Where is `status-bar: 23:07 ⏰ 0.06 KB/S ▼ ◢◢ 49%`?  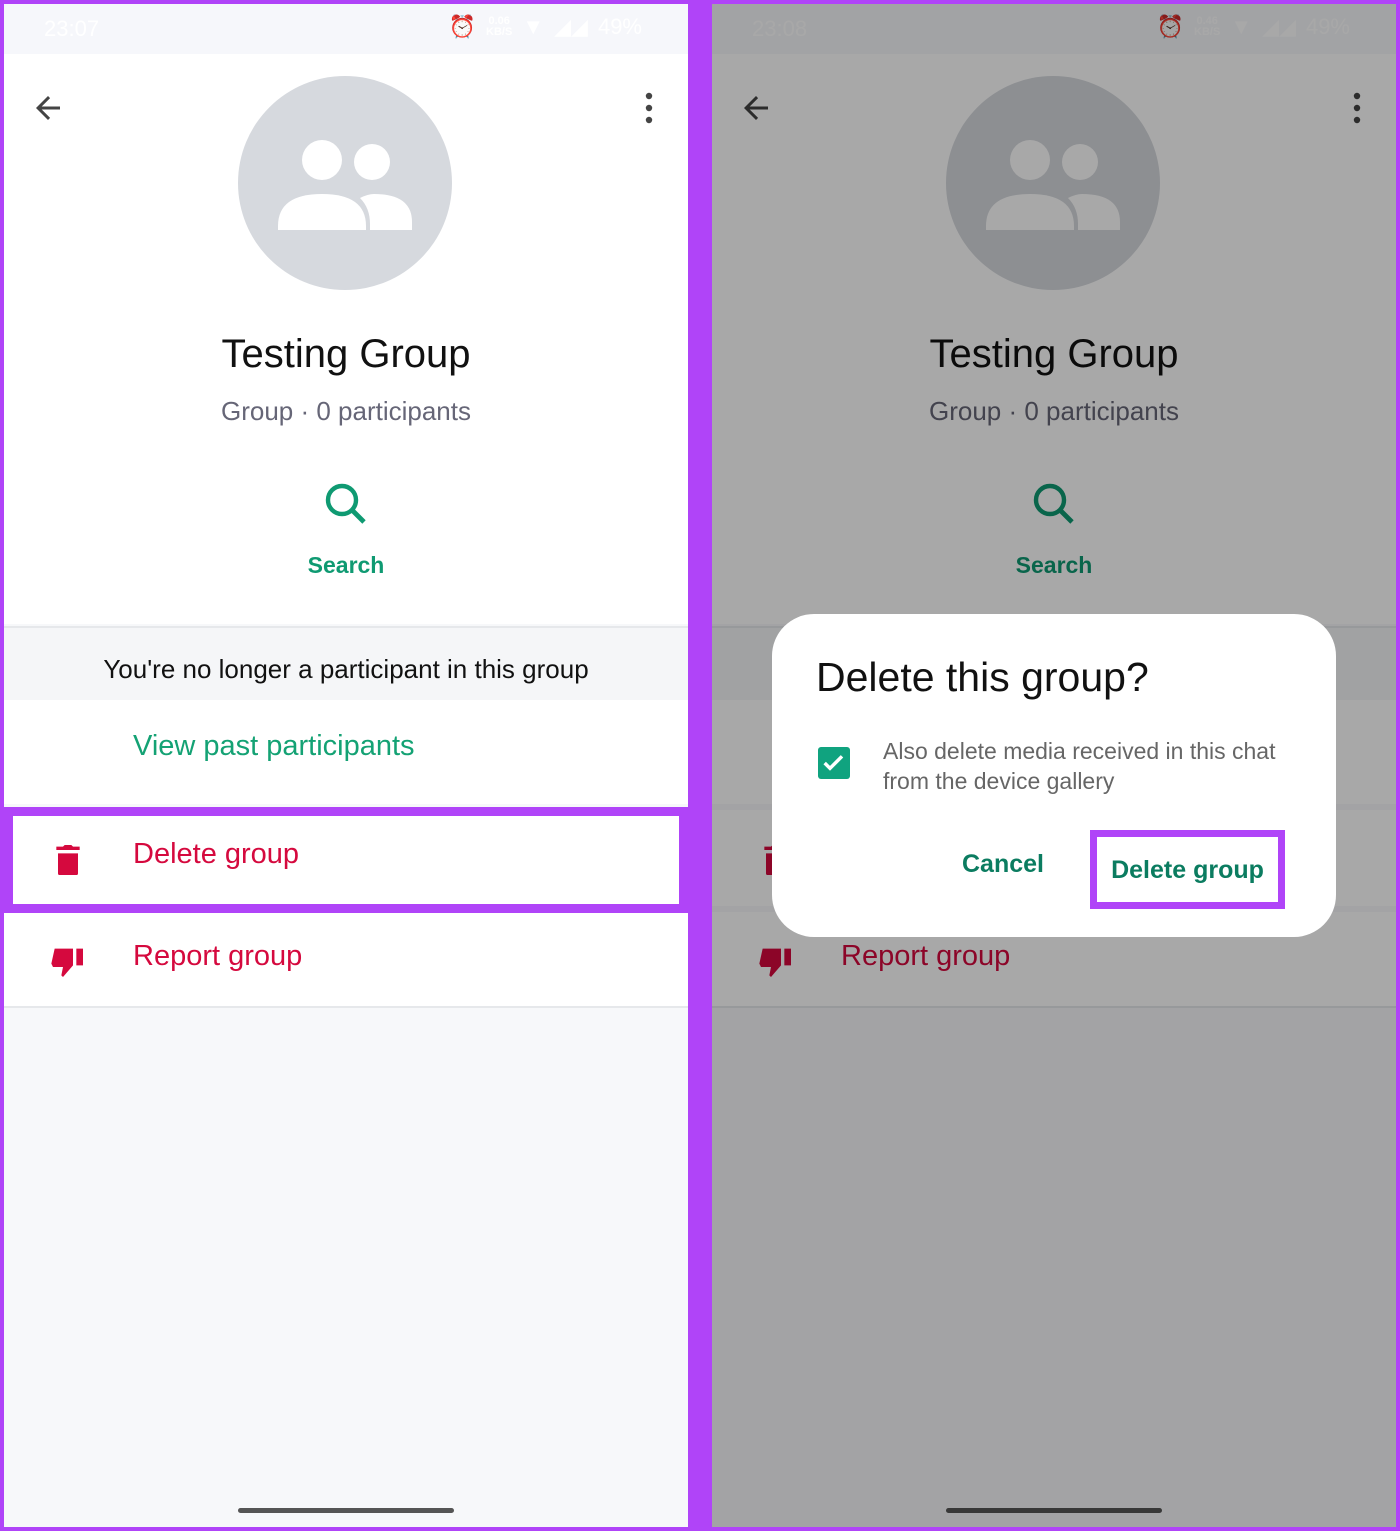 status-bar: 23:07 ⏰ 0.06 KB/S ▼ ◢◢ 49% is located at coordinates (346, 29).